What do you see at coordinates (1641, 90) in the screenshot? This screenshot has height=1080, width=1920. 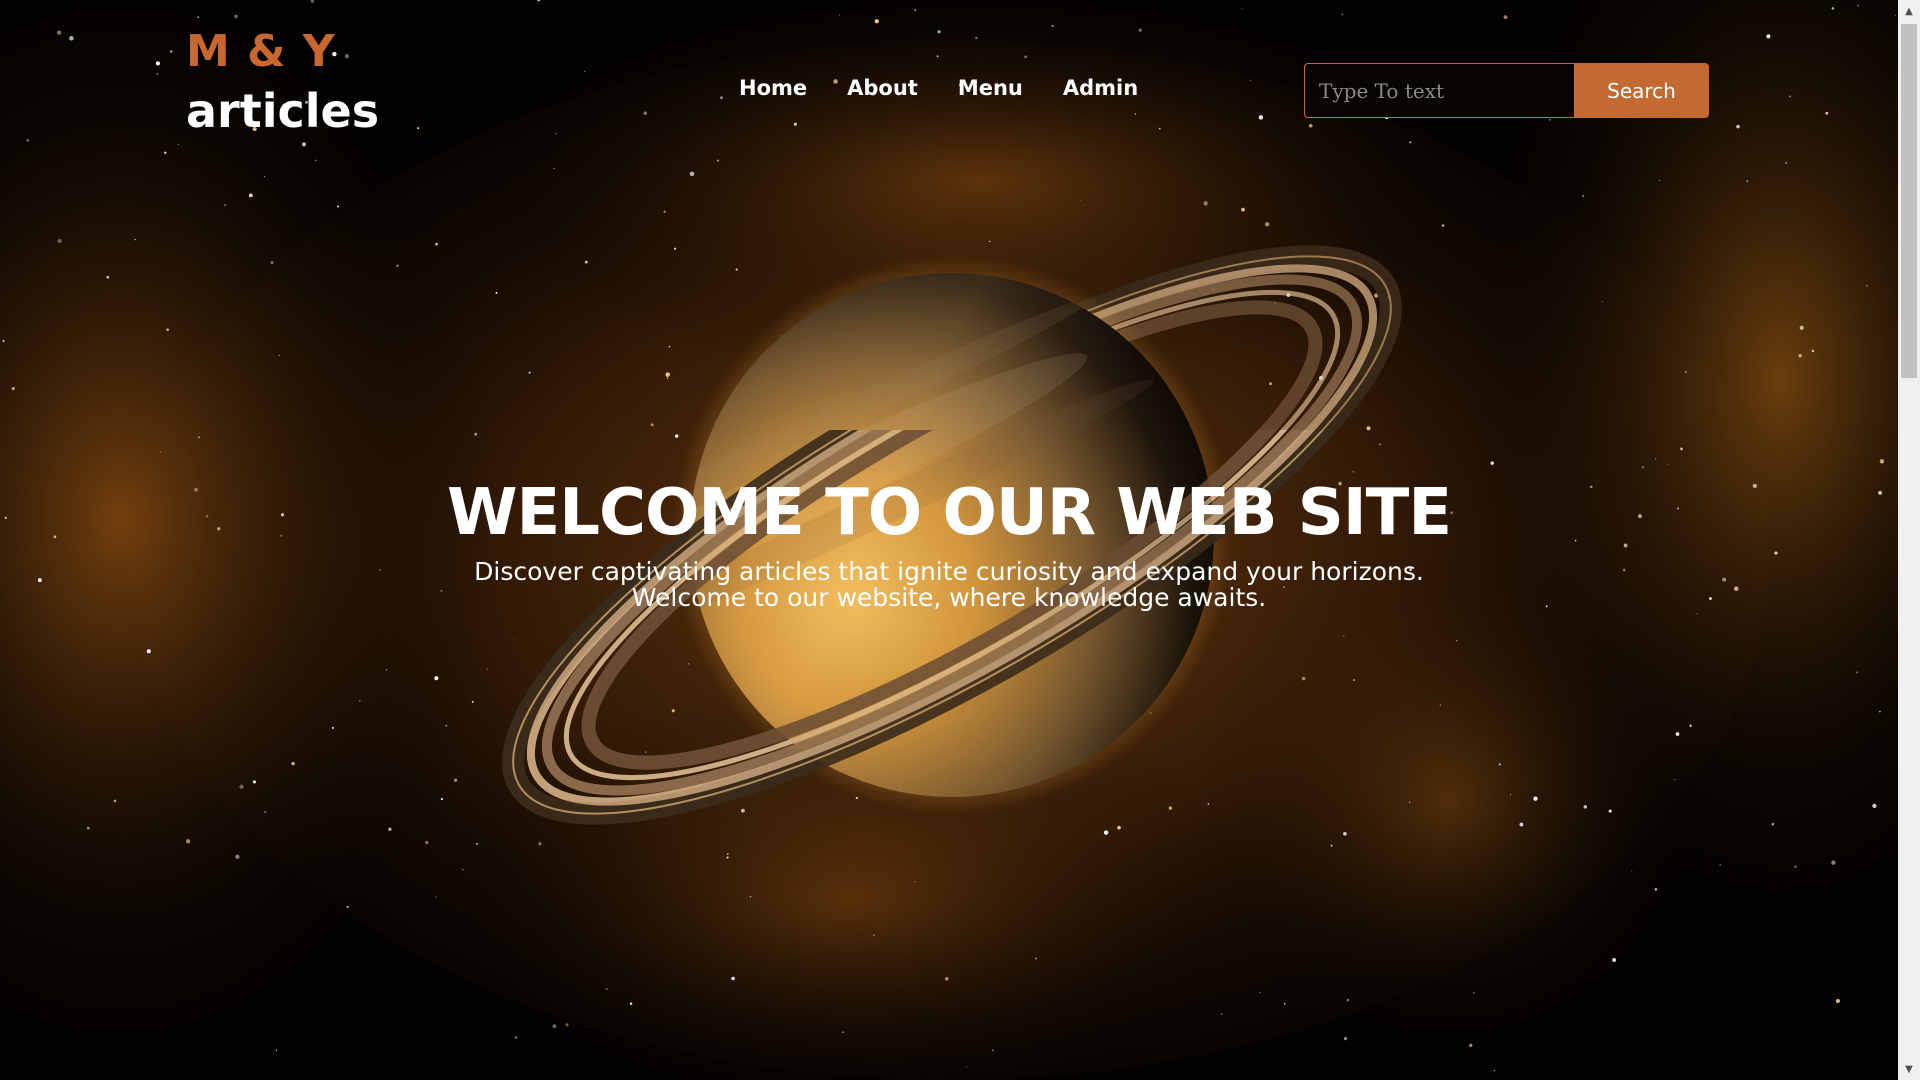 I see `search-button: Search` at bounding box center [1641, 90].